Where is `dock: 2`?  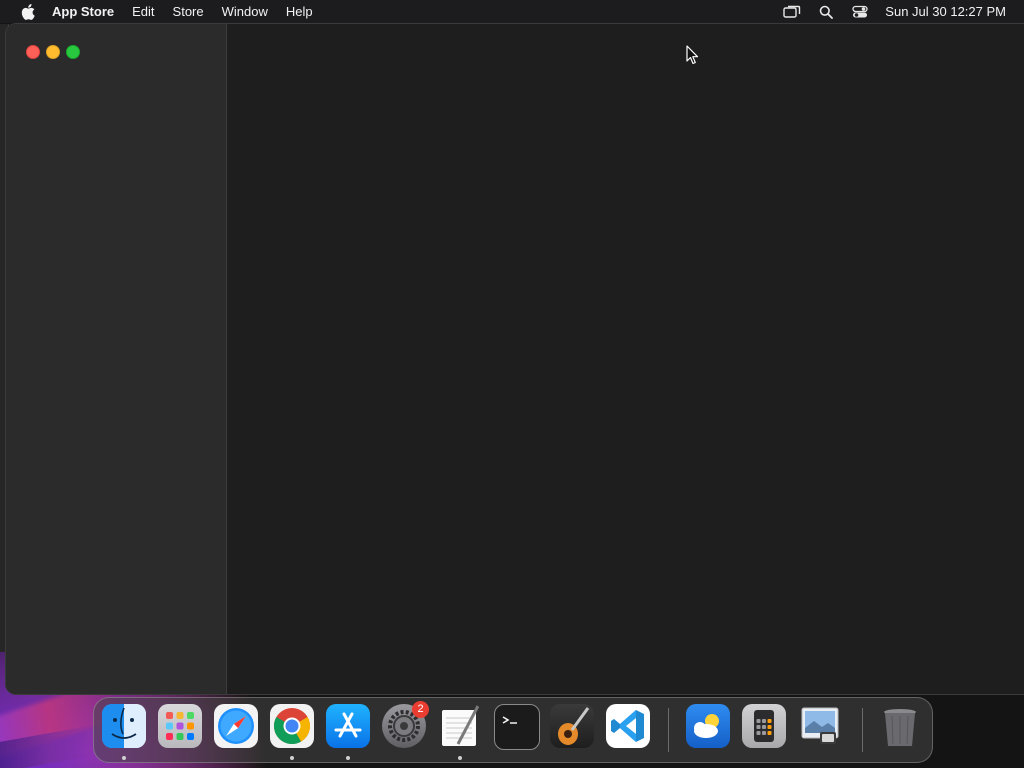
dock: 2 is located at coordinates (513, 730).